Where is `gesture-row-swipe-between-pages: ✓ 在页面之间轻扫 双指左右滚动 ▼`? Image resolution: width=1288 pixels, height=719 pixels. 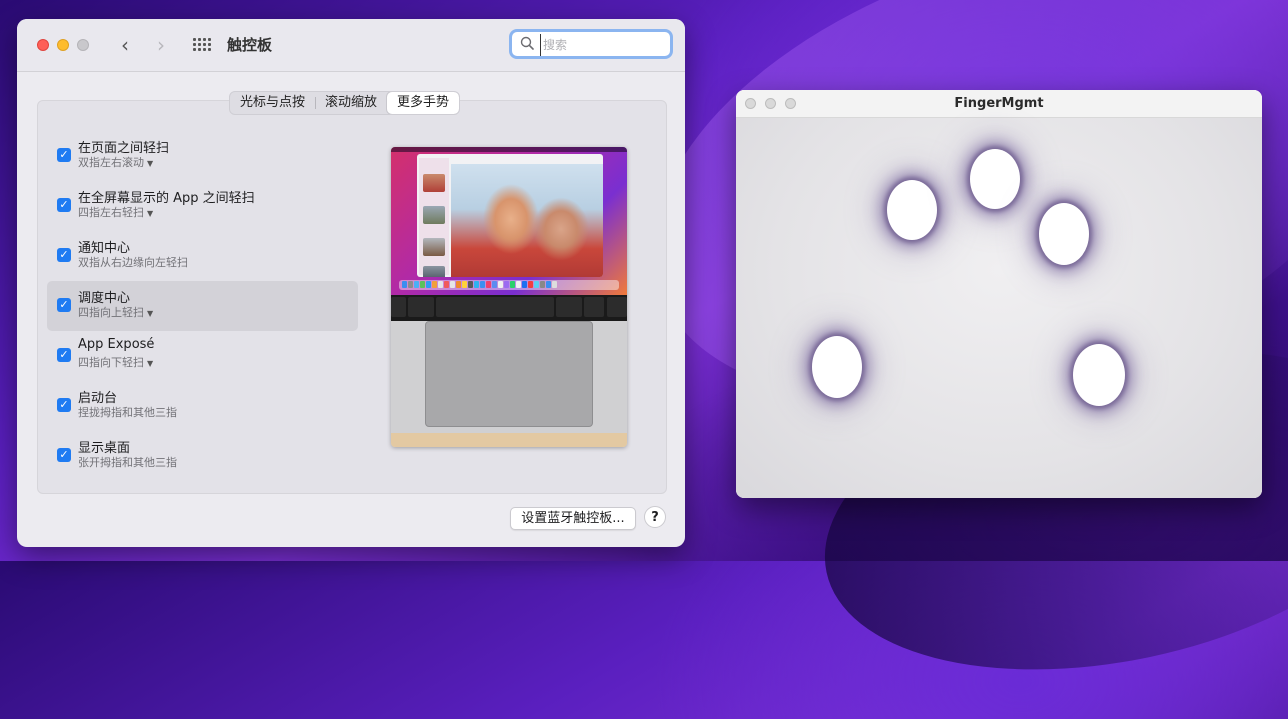
gesture-row-swipe-between-pages: ✓ 在页面之间轻扫 双指左右滚动 ▼ is located at coordinates (202, 156).